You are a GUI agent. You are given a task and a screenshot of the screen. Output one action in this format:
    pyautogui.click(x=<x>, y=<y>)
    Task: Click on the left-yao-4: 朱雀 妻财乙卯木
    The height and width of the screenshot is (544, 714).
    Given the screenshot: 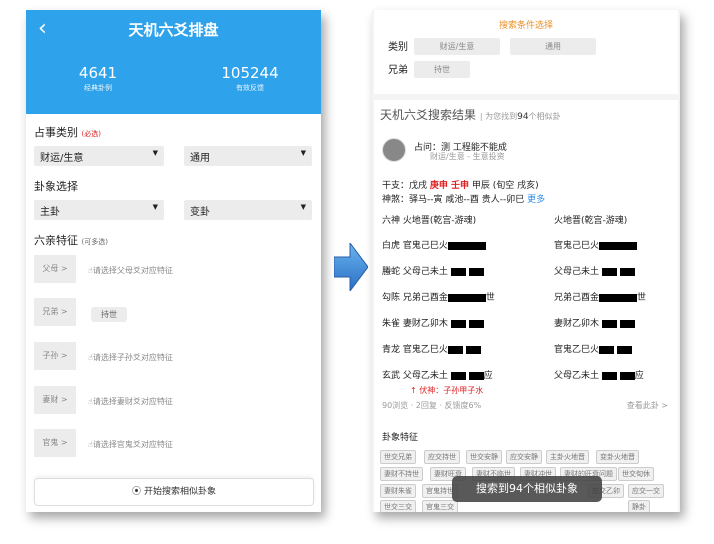 What is the action you would take?
    pyautogui.click(x=433, y=322)
    